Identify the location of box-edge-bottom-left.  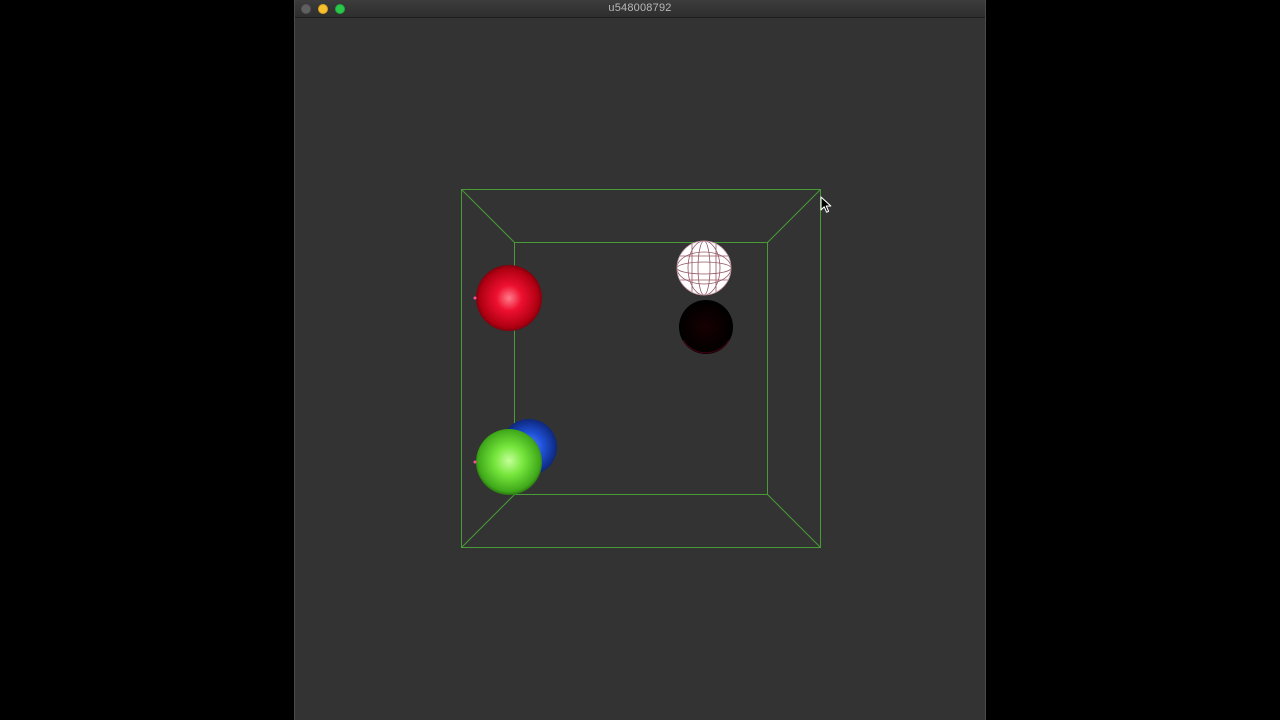
(488, 521).